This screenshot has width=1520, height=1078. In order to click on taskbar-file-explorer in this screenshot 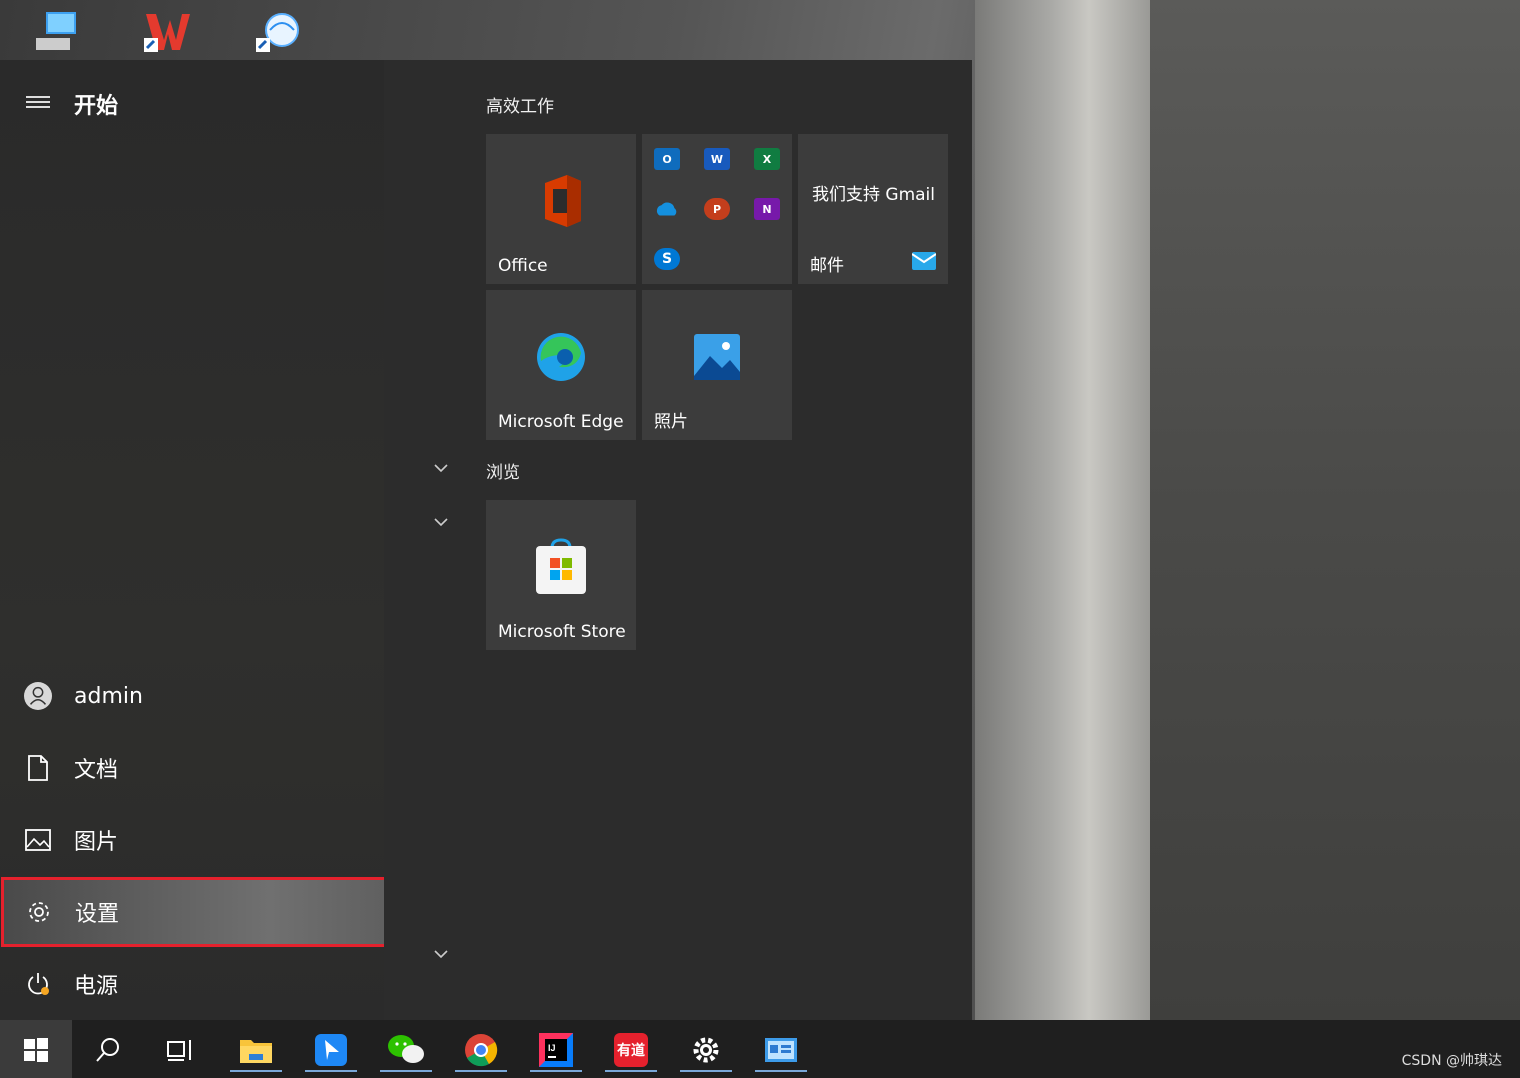, I will do `click(256, 1050)`.